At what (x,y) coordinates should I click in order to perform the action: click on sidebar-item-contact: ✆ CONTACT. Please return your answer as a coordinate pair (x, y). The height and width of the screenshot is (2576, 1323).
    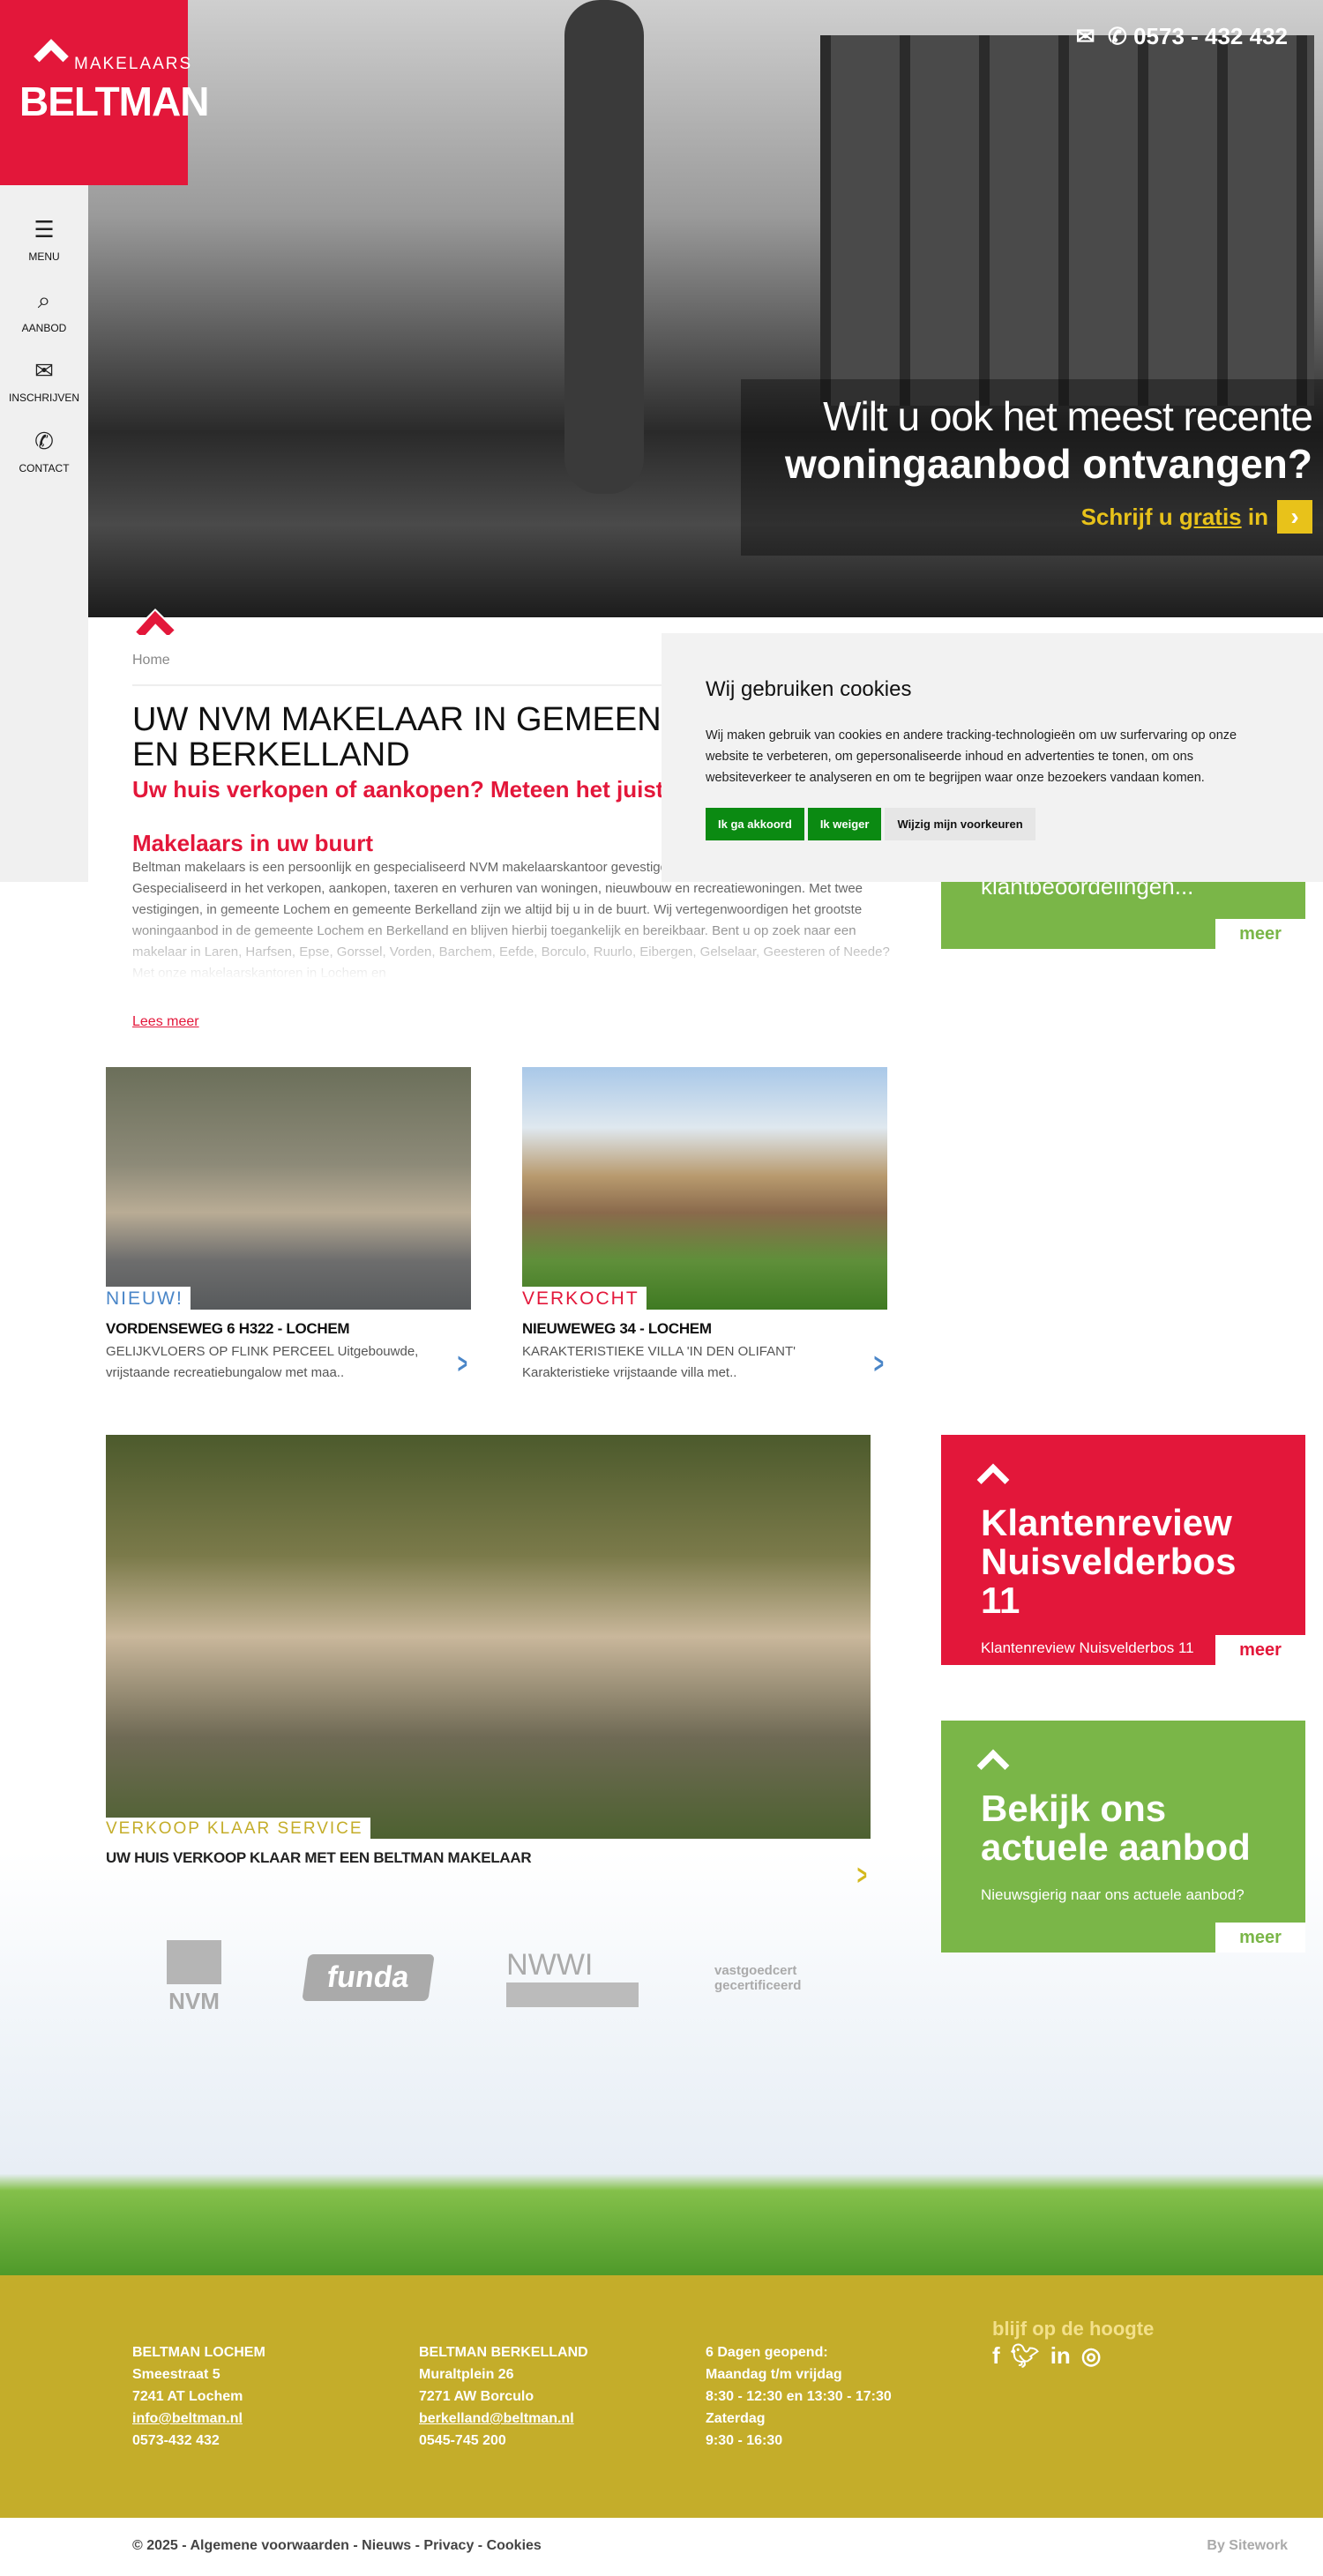
    Looking at the image, I should click on (44, 451).